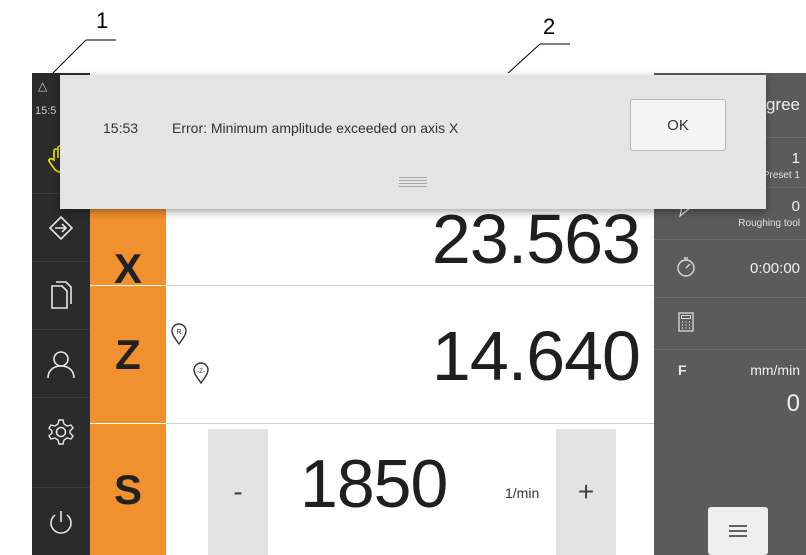  I want to click on spindle-letter: S, so click(127, 489).